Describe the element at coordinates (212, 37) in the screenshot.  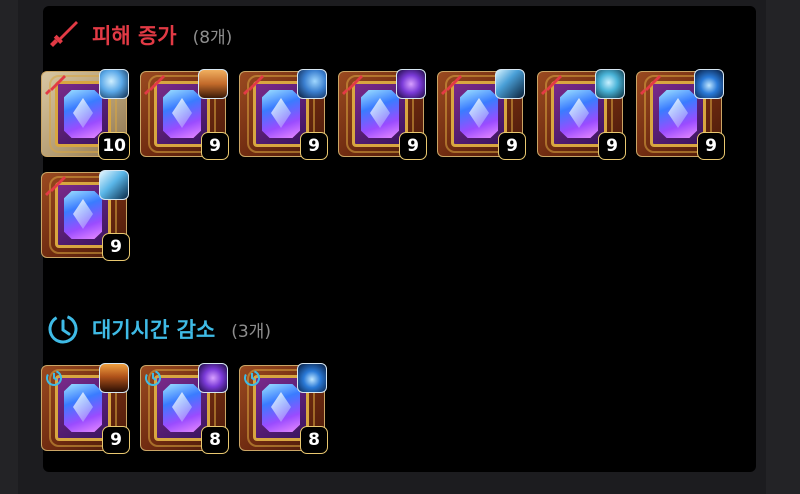
I see `section-count: (8개)` at that location.